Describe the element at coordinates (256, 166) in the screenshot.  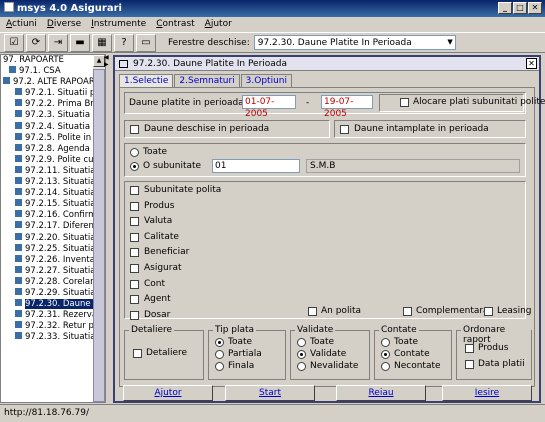
I see `subunitate-code-field: 01` at that location.